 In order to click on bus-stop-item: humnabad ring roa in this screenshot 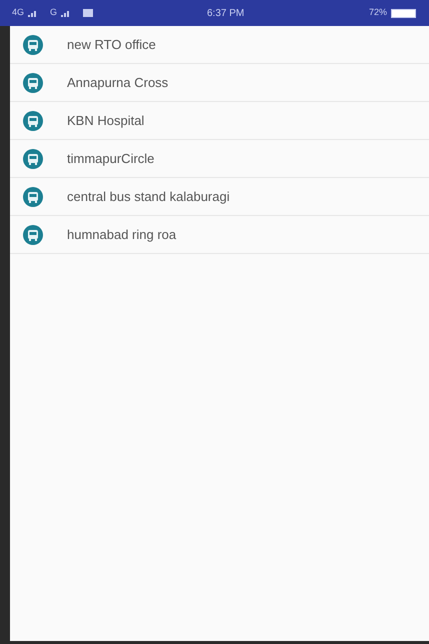, I will do `click(219, 235)`.